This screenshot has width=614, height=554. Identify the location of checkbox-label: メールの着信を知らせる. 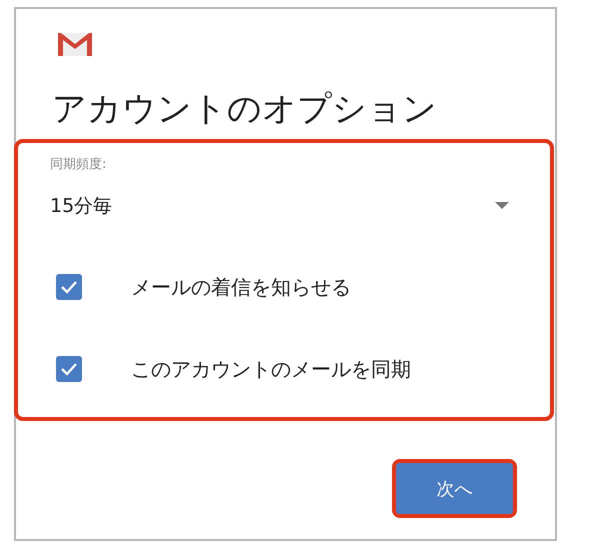
(241, 287).